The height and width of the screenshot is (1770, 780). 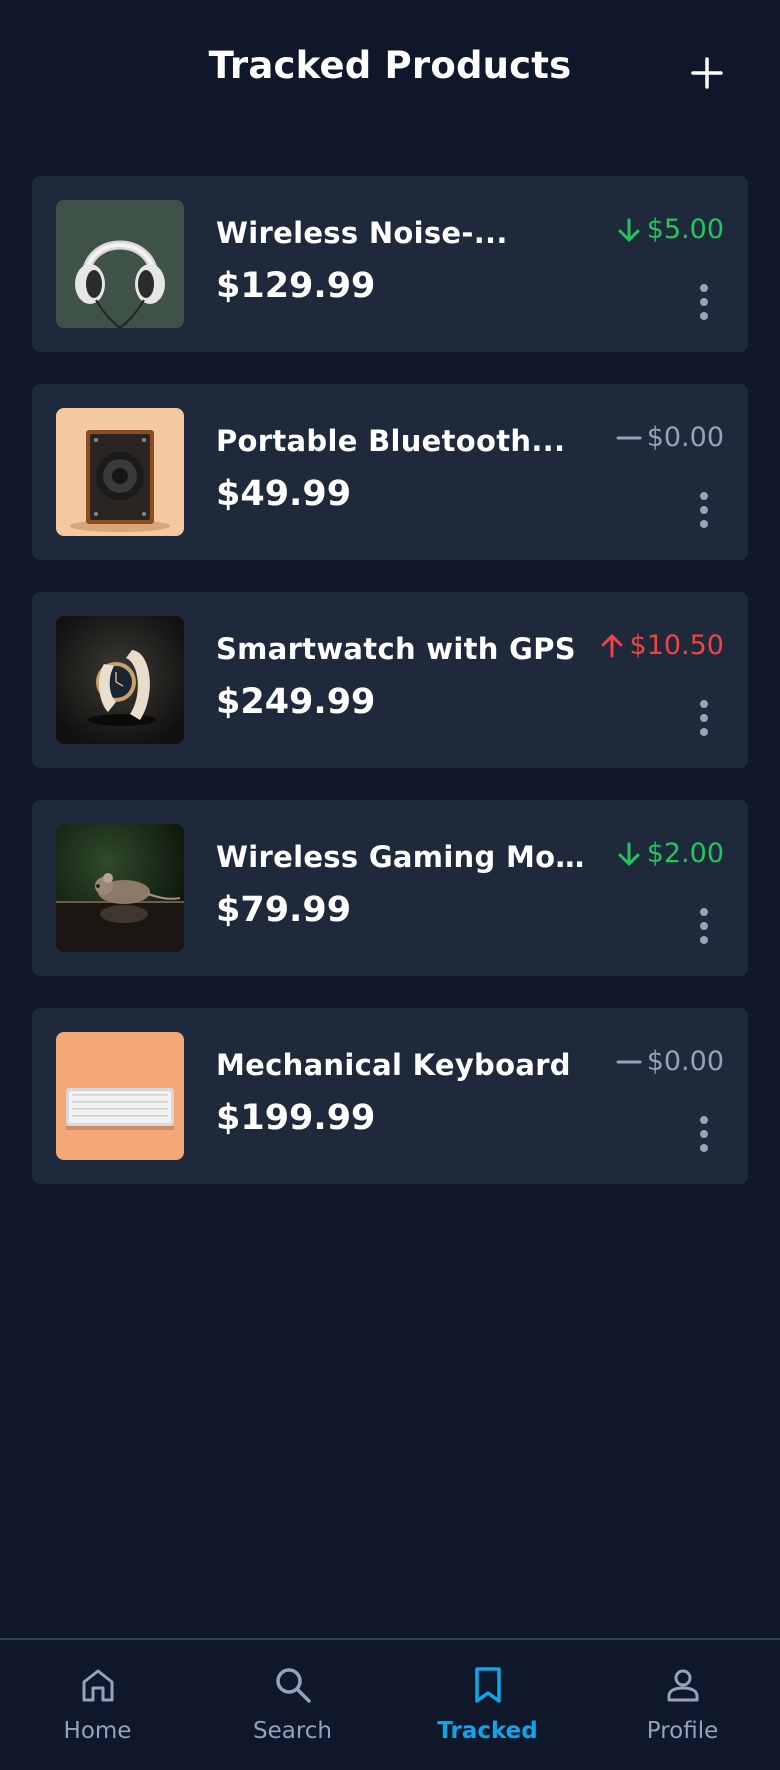 What do you see at coordinates (390, 680) in the screenshot?
I see `product-card: Smartwatch with GPS $249.99 $10.50` at bounding box center [390, 680].